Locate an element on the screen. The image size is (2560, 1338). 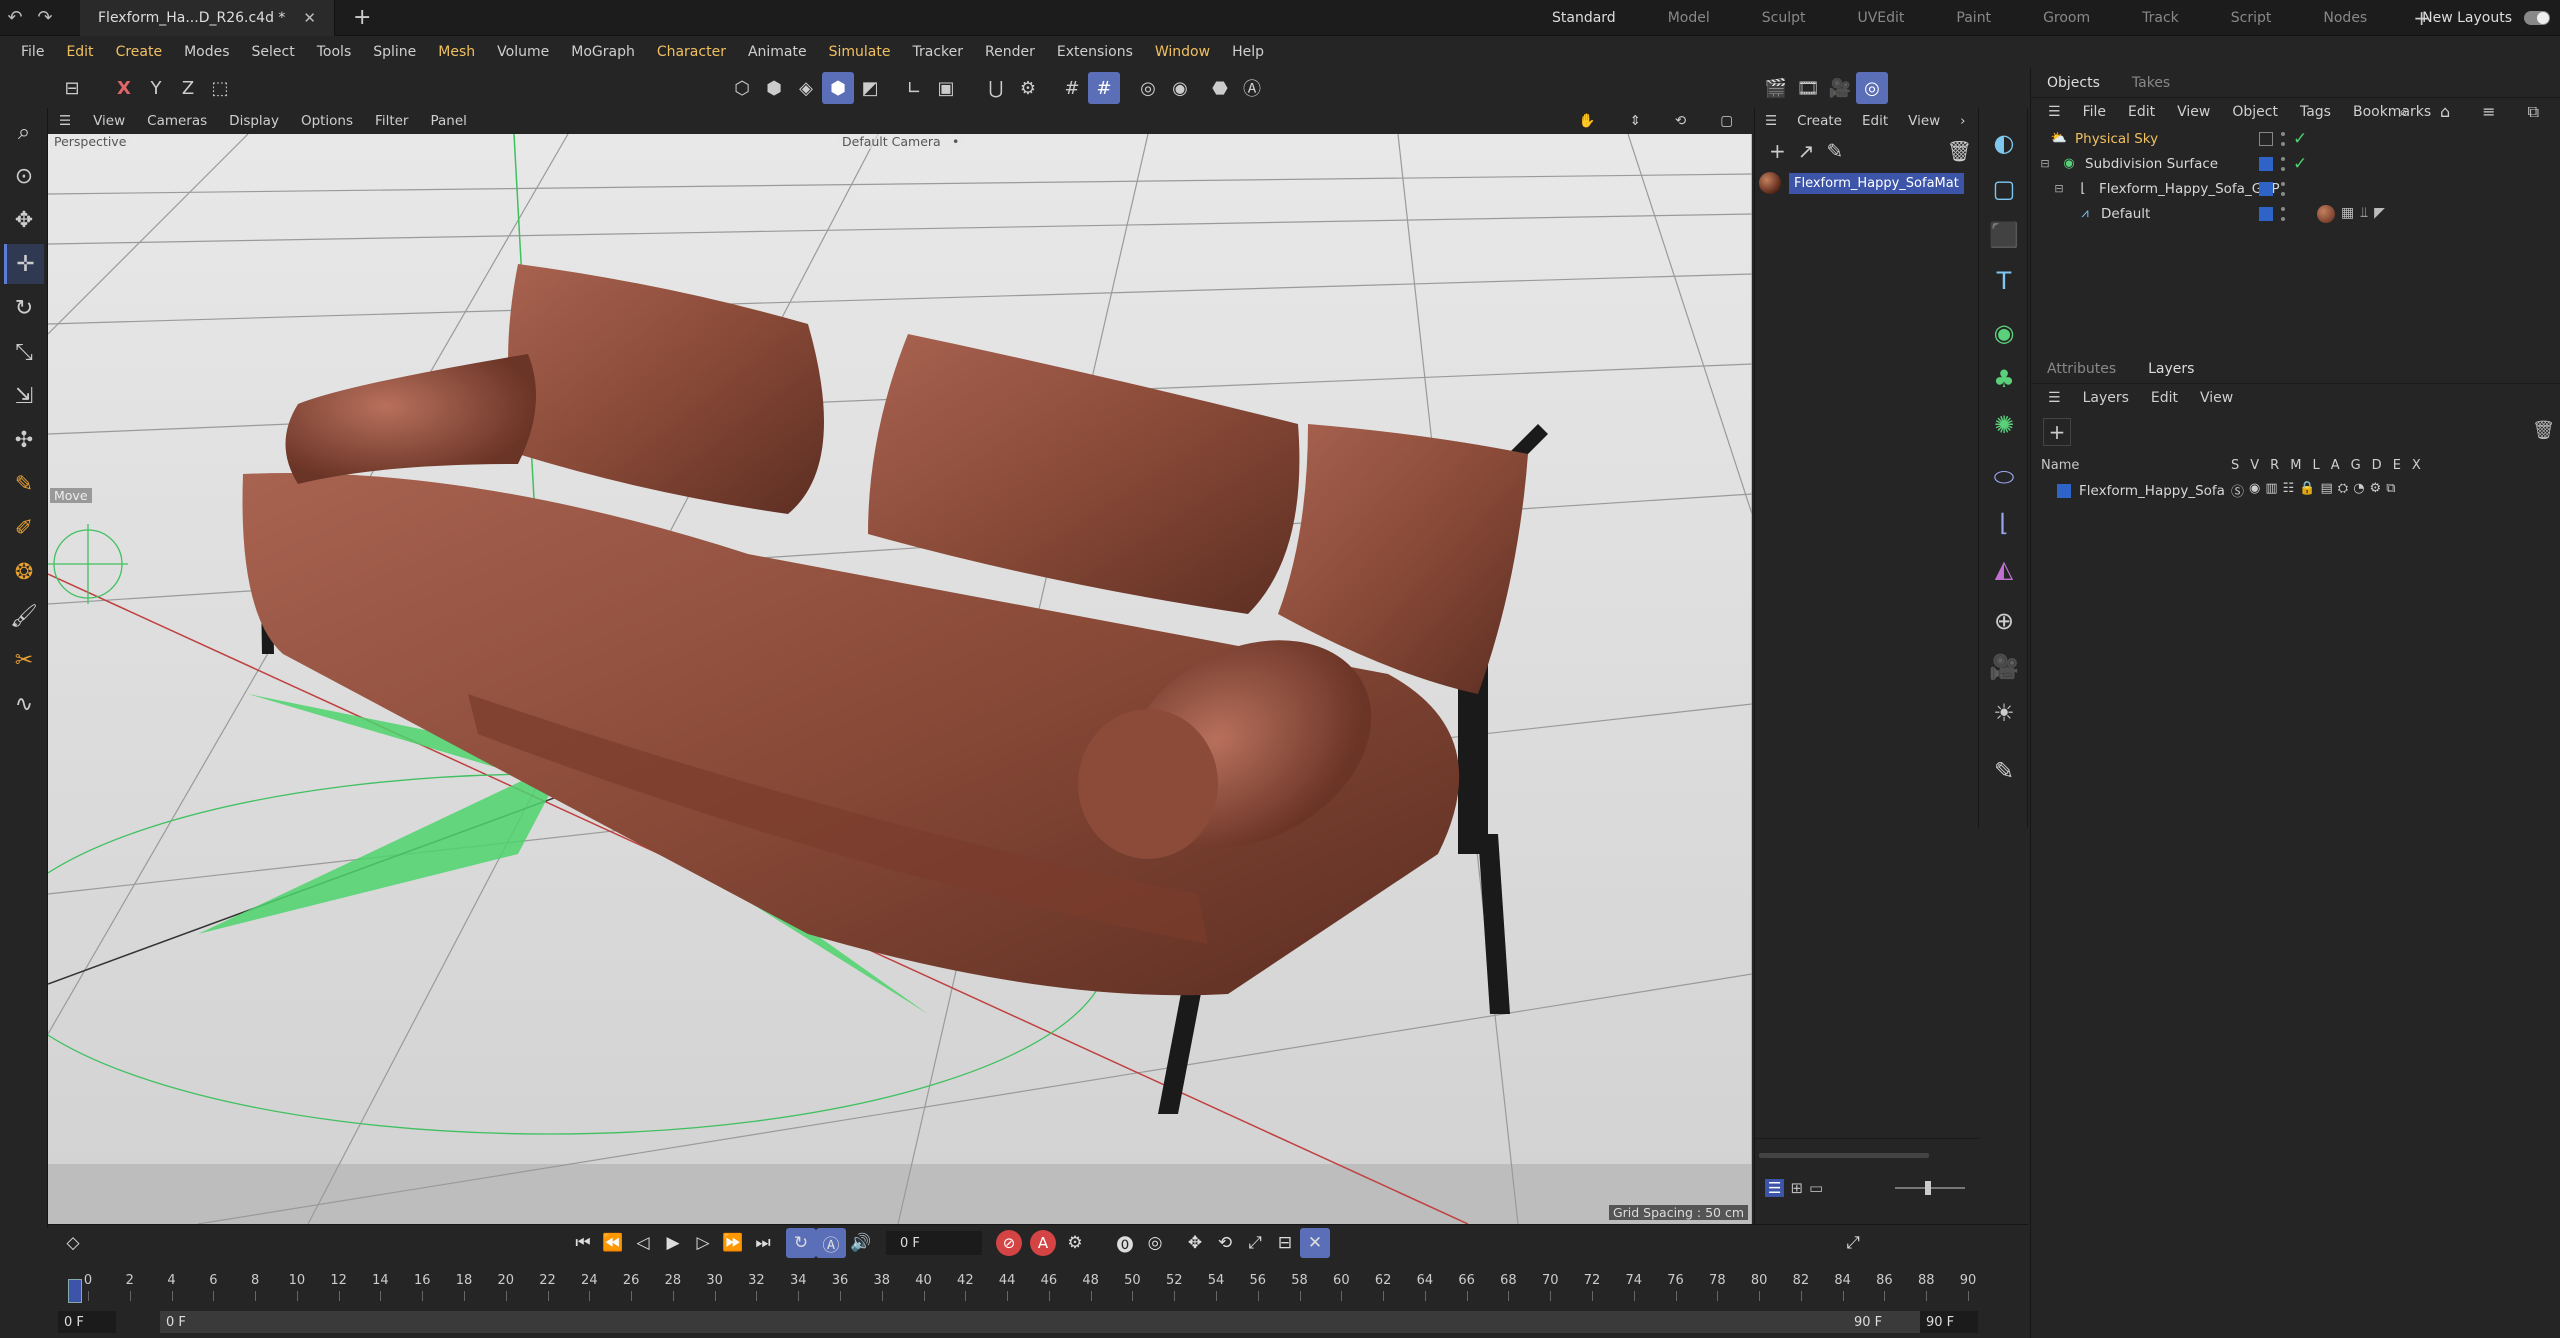
close-tab-icon: ✕ is located at coordinates (309, 18).